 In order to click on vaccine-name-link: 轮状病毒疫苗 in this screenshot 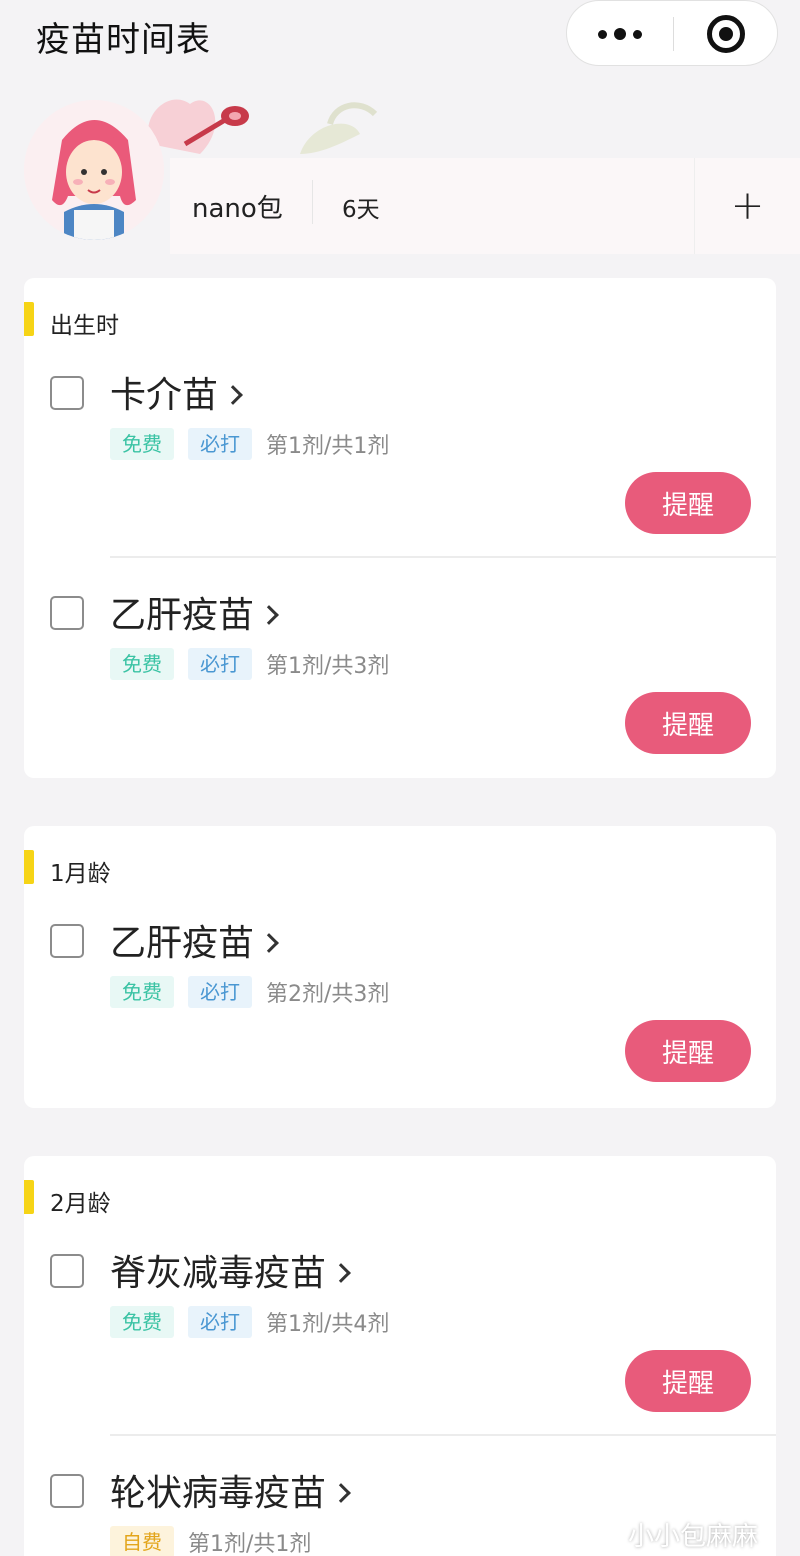, I will do `click(230, 1490)`.